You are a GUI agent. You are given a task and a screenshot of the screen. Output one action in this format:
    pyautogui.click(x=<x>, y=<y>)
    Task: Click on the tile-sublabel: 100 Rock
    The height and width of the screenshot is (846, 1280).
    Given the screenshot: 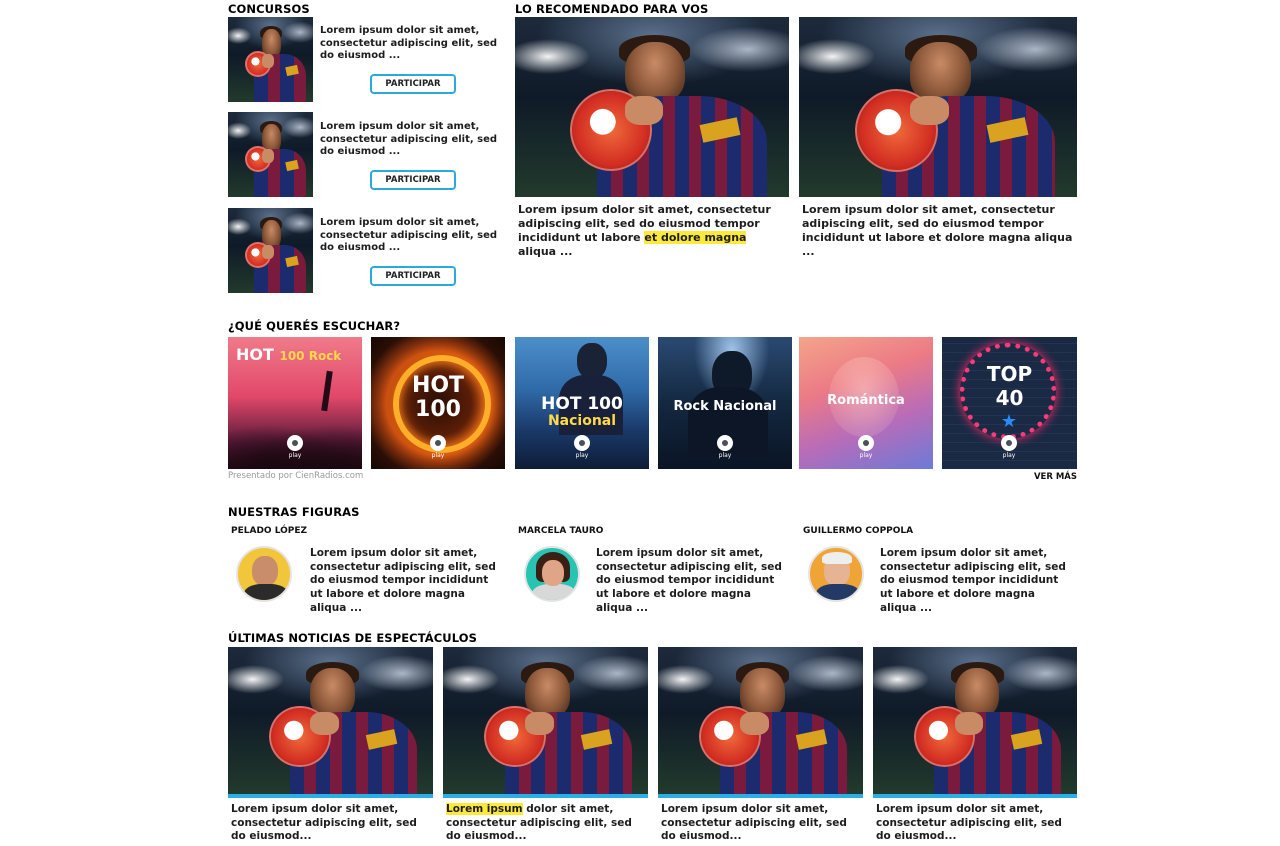 What is the action you would take?
    pyautogui.click(x=310, y=356)
    